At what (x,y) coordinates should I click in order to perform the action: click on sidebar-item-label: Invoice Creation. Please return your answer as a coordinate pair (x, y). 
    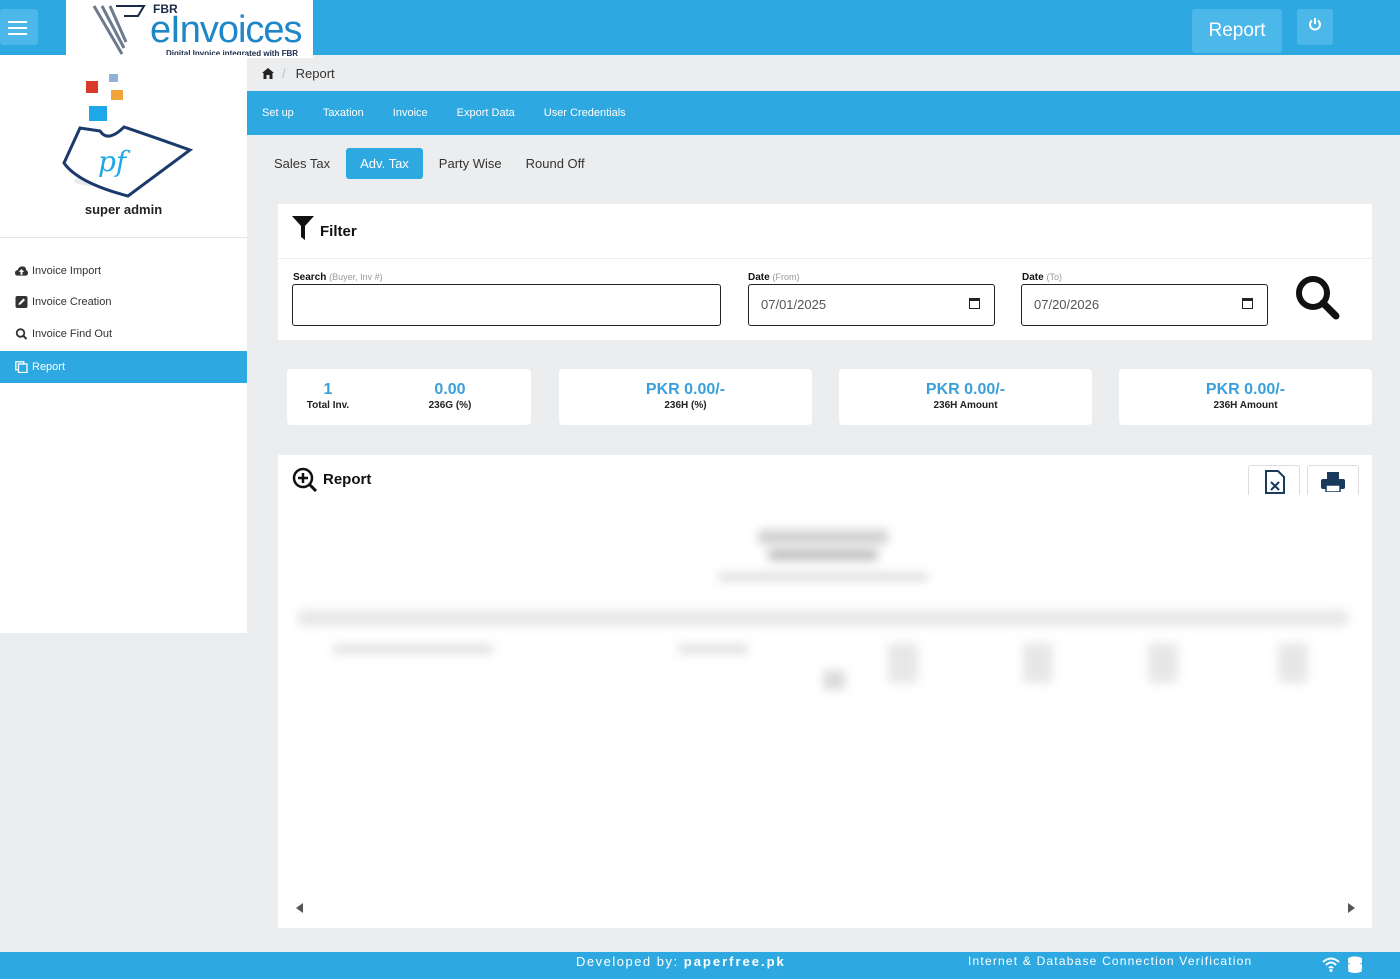
    Looking at the image, I should click on (72, 302).